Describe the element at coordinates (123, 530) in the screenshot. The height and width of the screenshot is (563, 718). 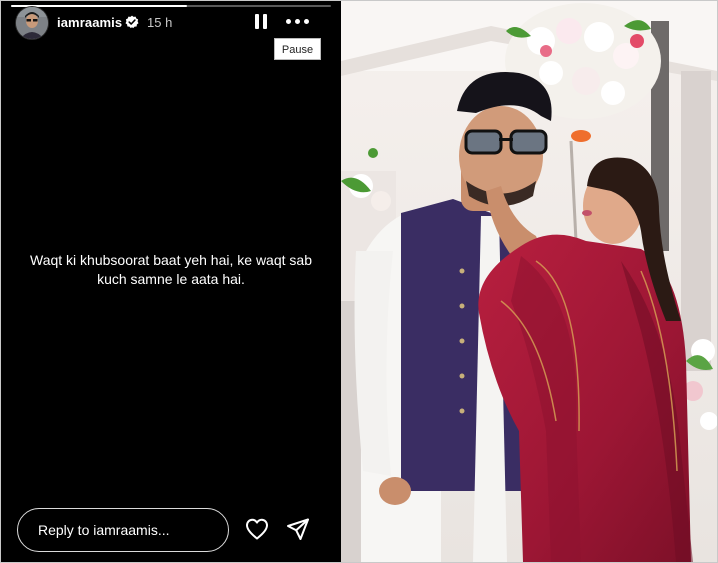
I see `reply-input` at that location.